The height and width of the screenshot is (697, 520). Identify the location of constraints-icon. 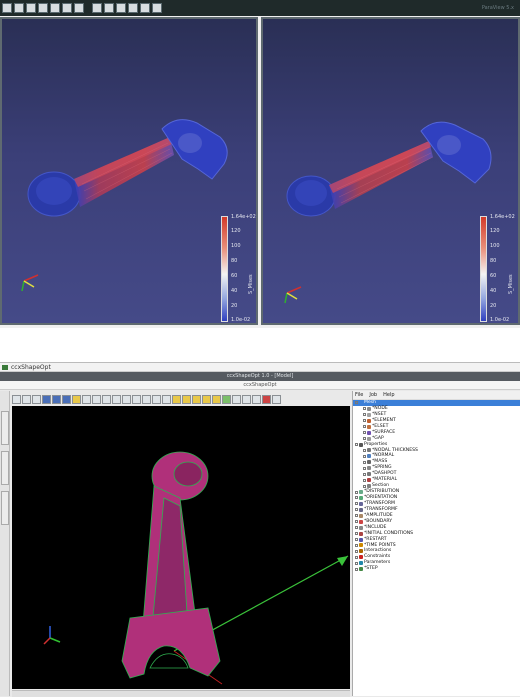
(361, 557).